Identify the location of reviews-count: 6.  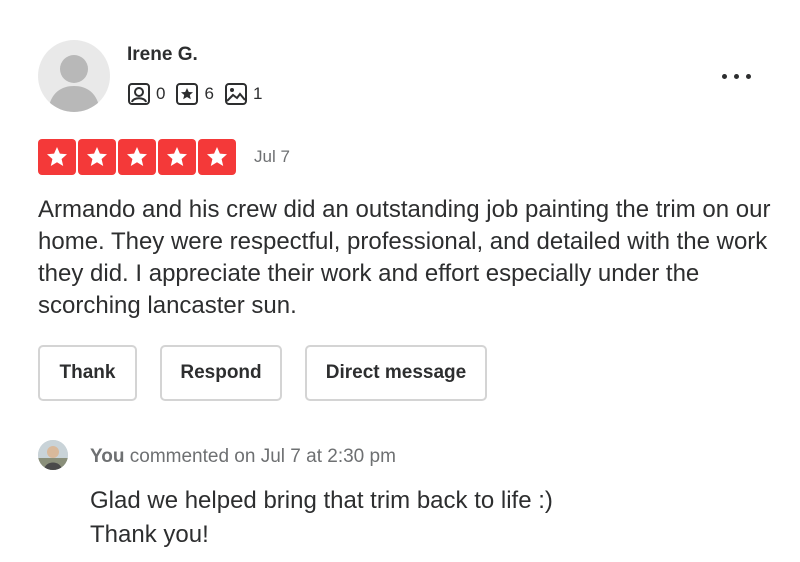
(209, 93).